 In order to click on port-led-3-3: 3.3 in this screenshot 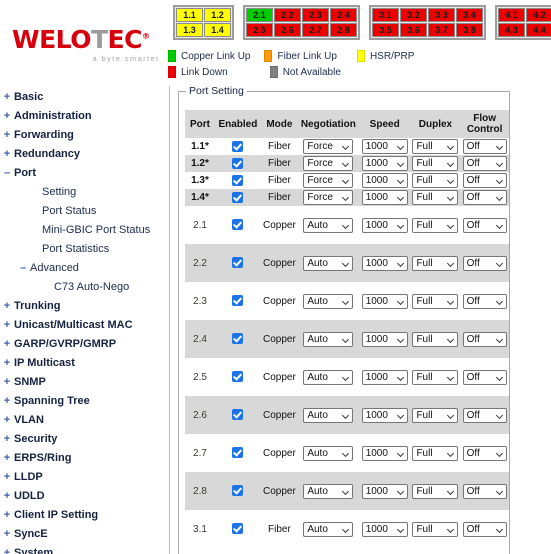, I will do `click(441, 15)`.